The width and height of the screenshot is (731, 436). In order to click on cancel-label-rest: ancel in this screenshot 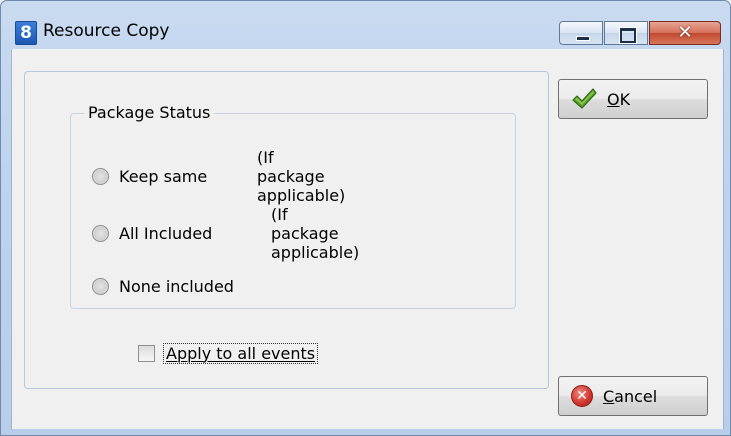, I will do `click(636, 396)`.